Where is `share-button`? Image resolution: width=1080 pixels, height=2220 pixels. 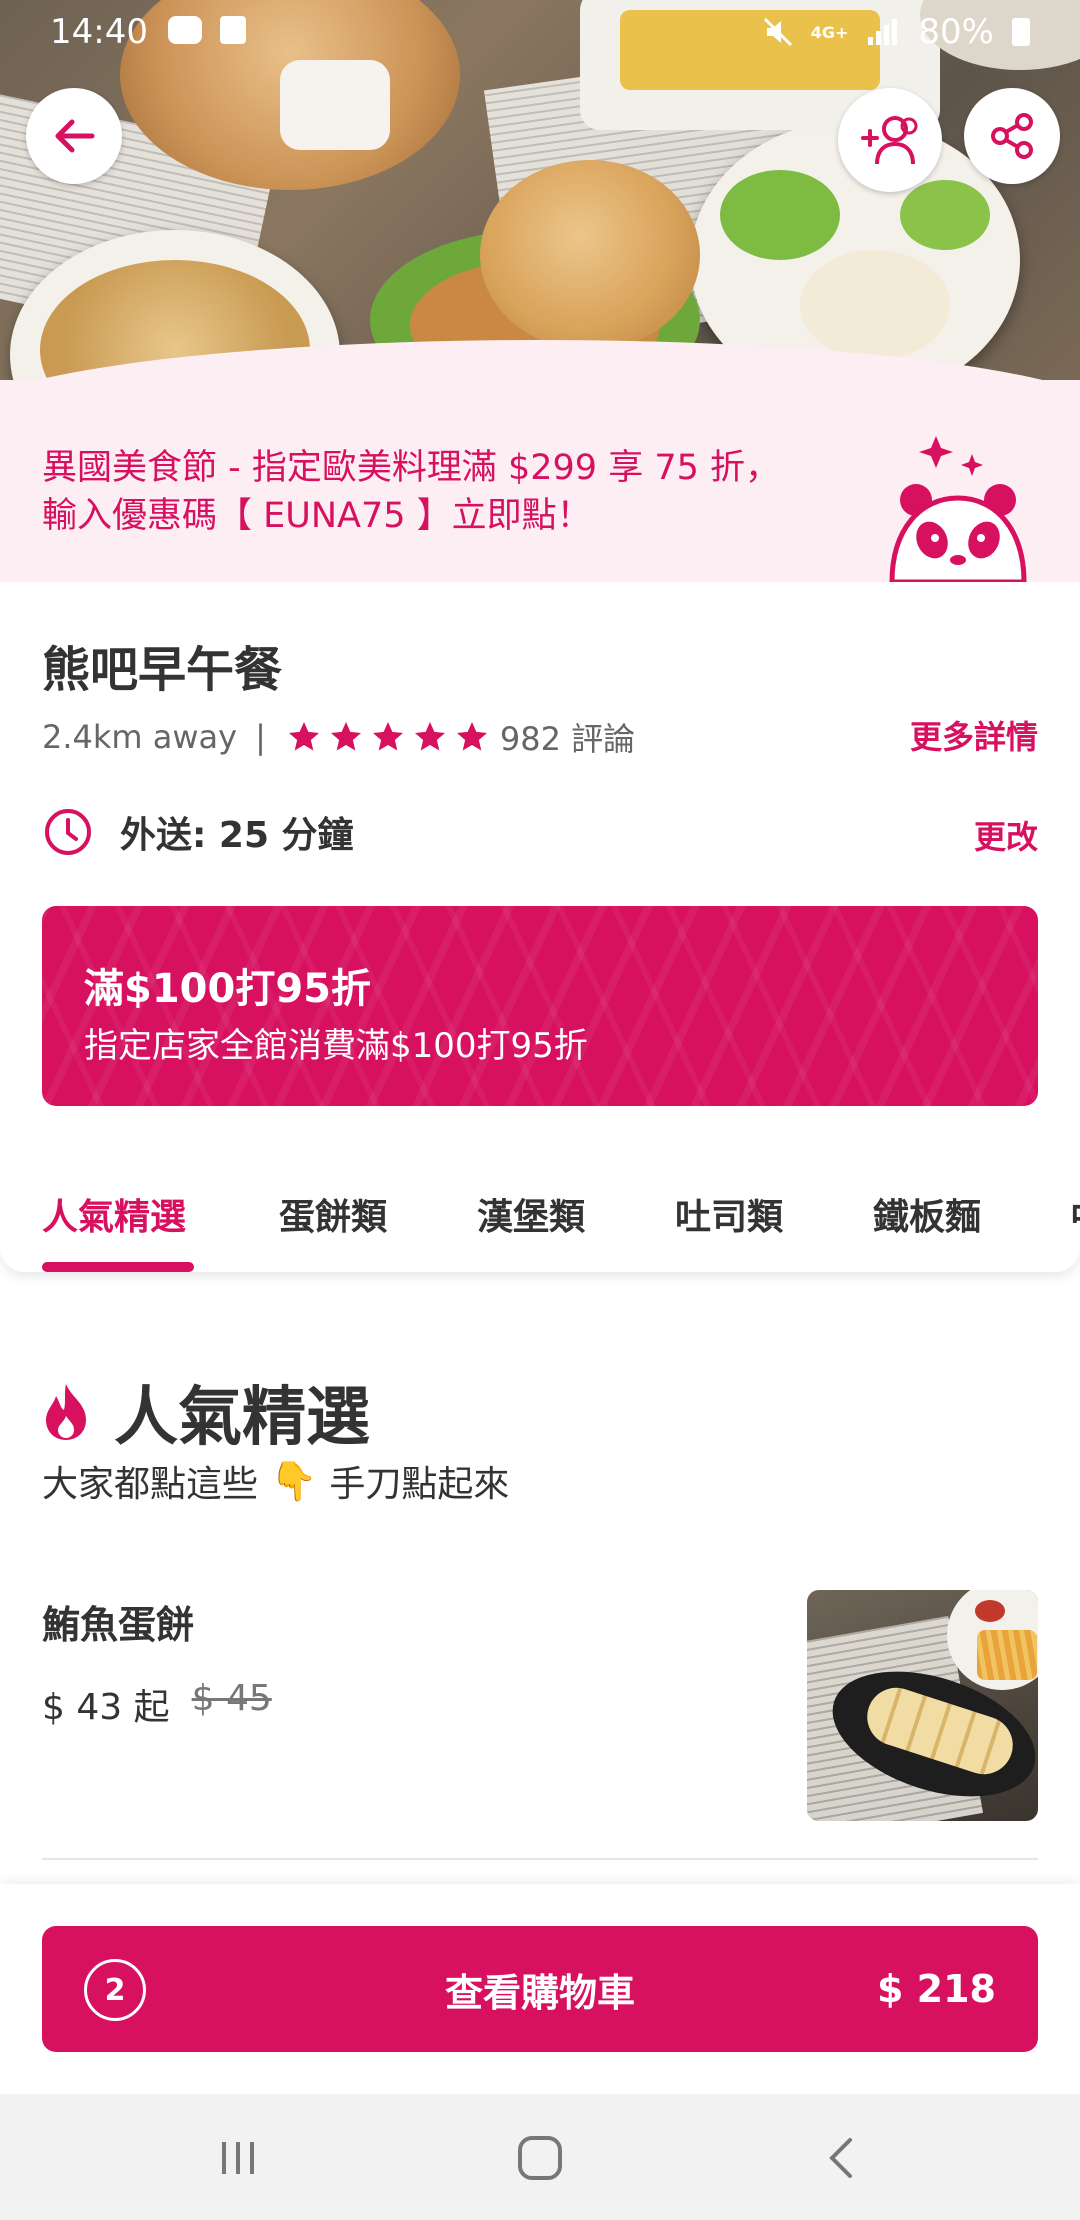 share-button is located at coordinates (1012, 136).